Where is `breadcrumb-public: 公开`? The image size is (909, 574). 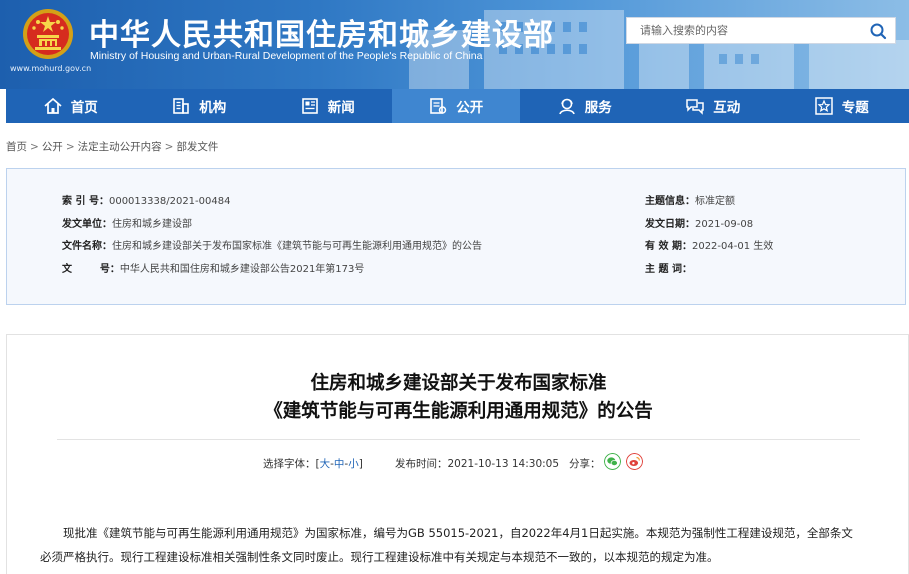
breadcrumb-public: 公开 is located at coordinates (52, 147).